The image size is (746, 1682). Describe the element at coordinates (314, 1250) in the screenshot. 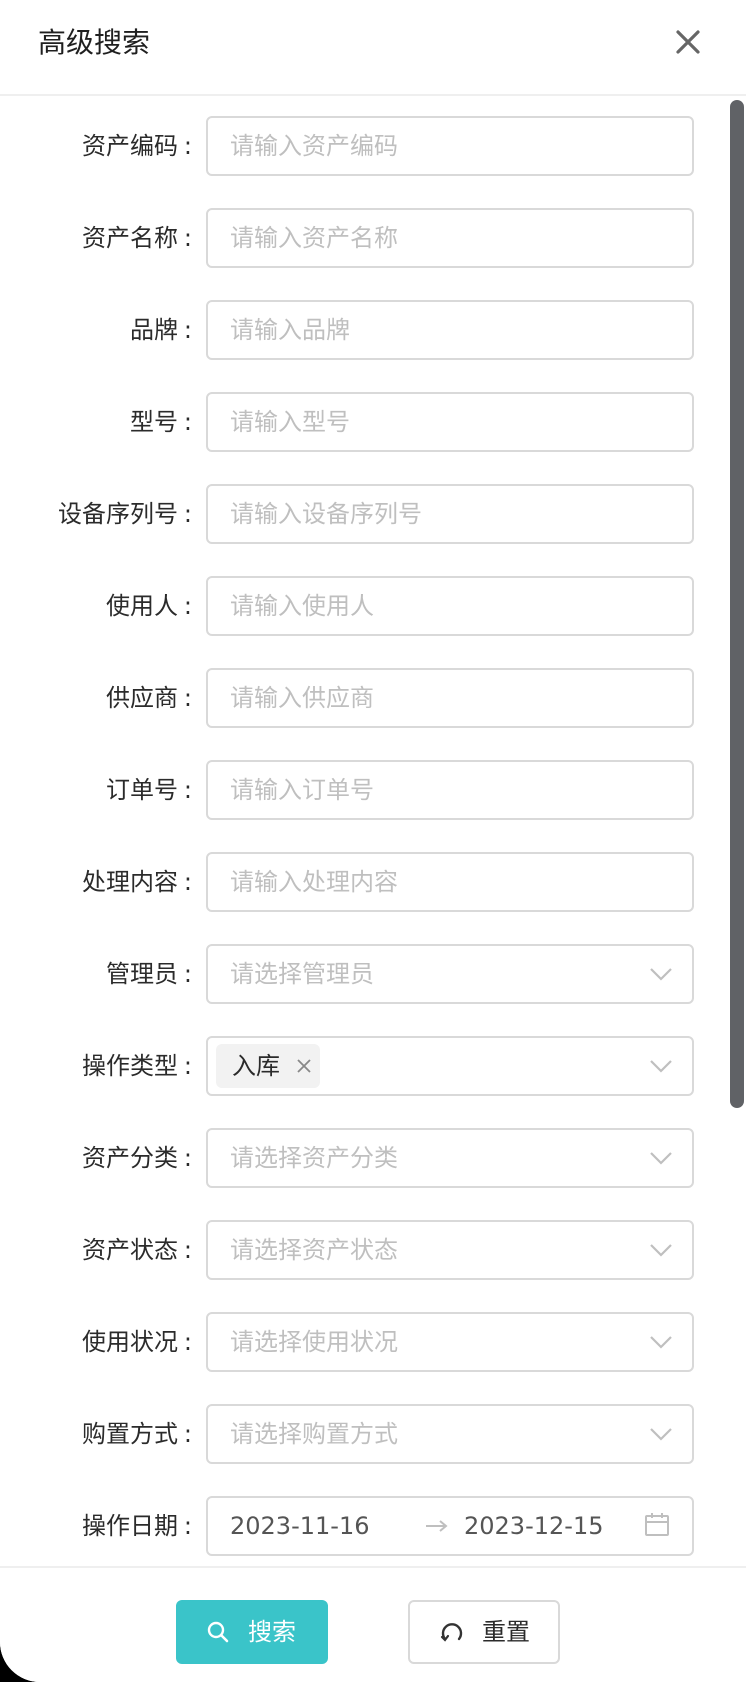

I see `asset-status-placeholder: 请选择资产状态` at that location.